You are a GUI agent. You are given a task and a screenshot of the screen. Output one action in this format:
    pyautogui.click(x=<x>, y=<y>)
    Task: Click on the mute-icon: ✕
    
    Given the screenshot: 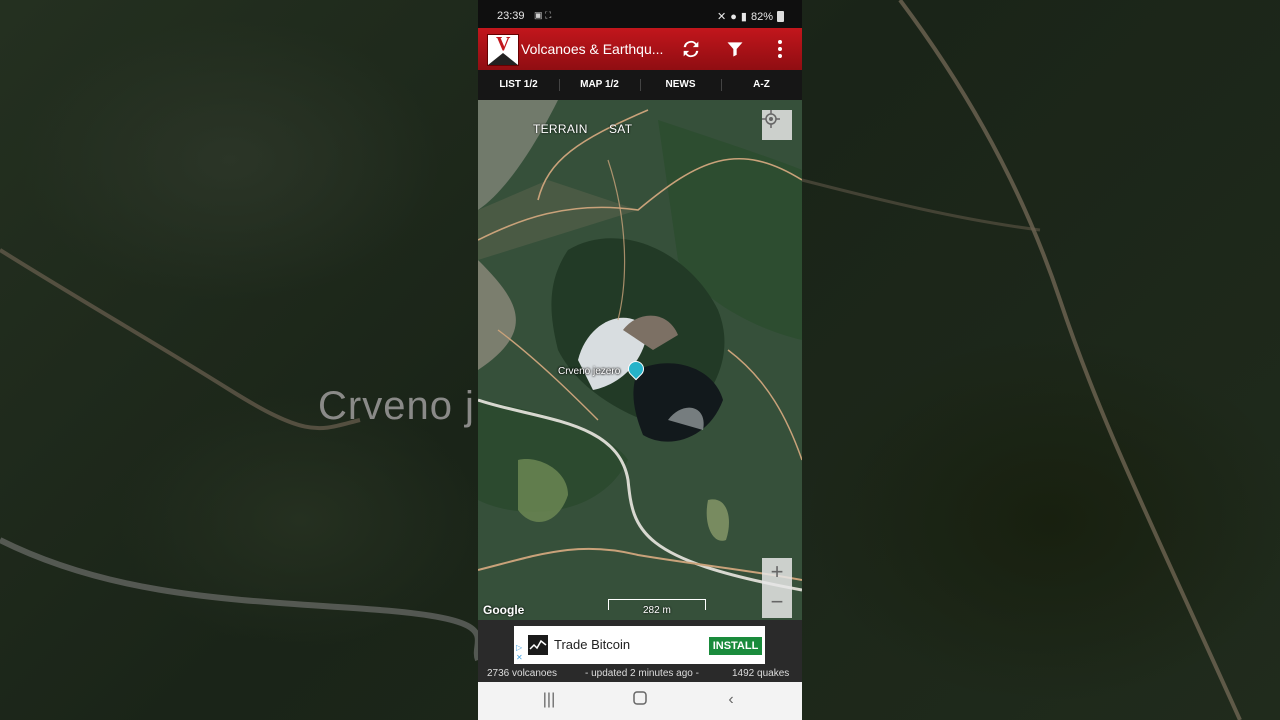 What is the action you would take?
    pyautogui.click(x=722, y=17)
    